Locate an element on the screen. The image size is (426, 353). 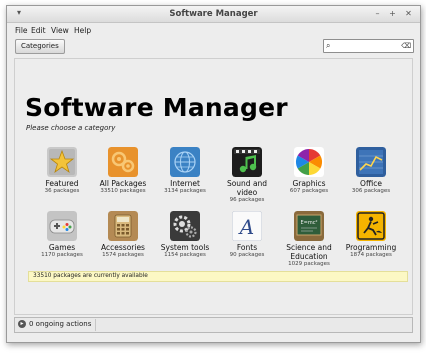
category-accessories: Accessories 1574 packages is located at coordinates (123, 235).